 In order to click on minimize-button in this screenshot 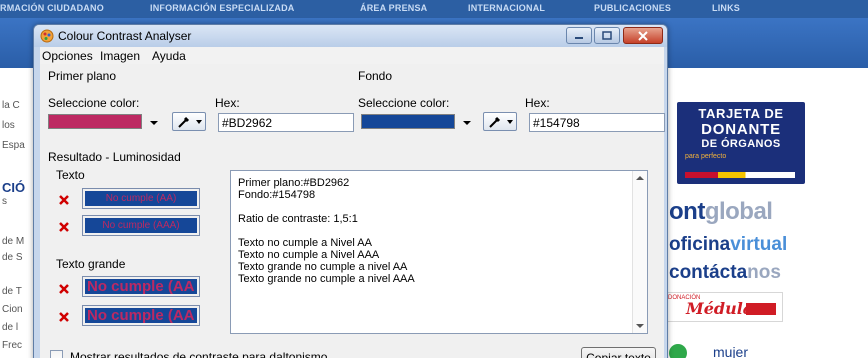, I will do `click(579, 35)`.